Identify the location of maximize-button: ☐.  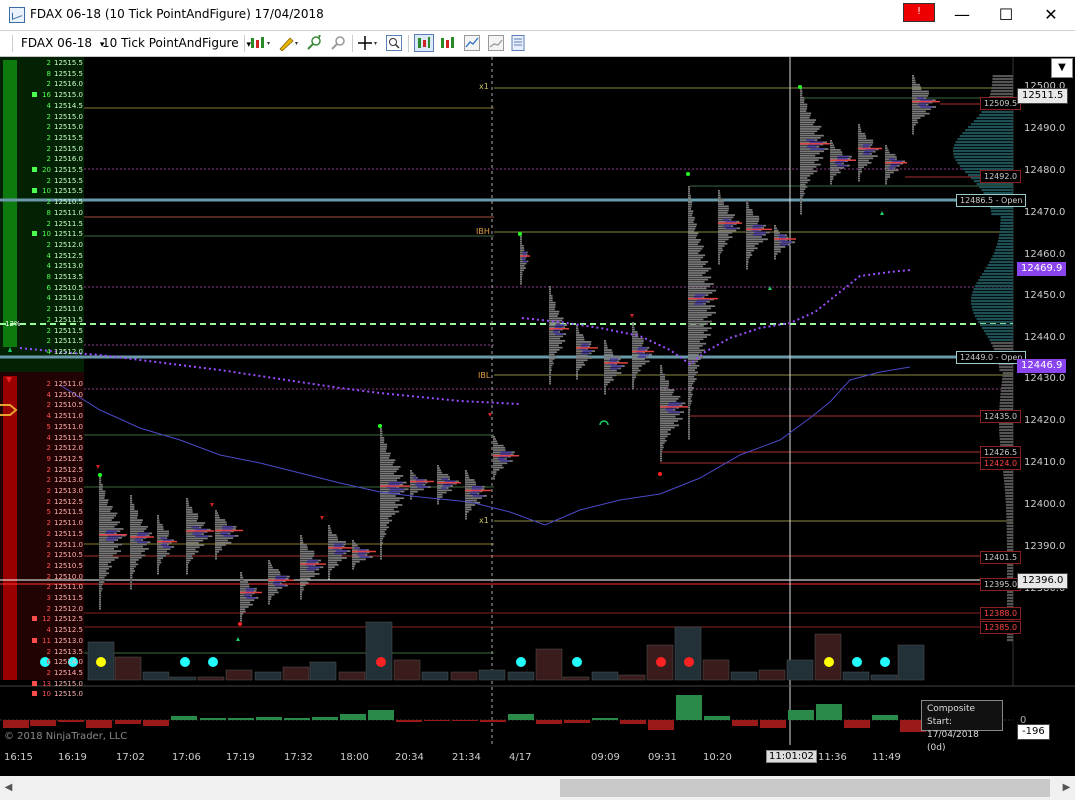
(1006, 15).